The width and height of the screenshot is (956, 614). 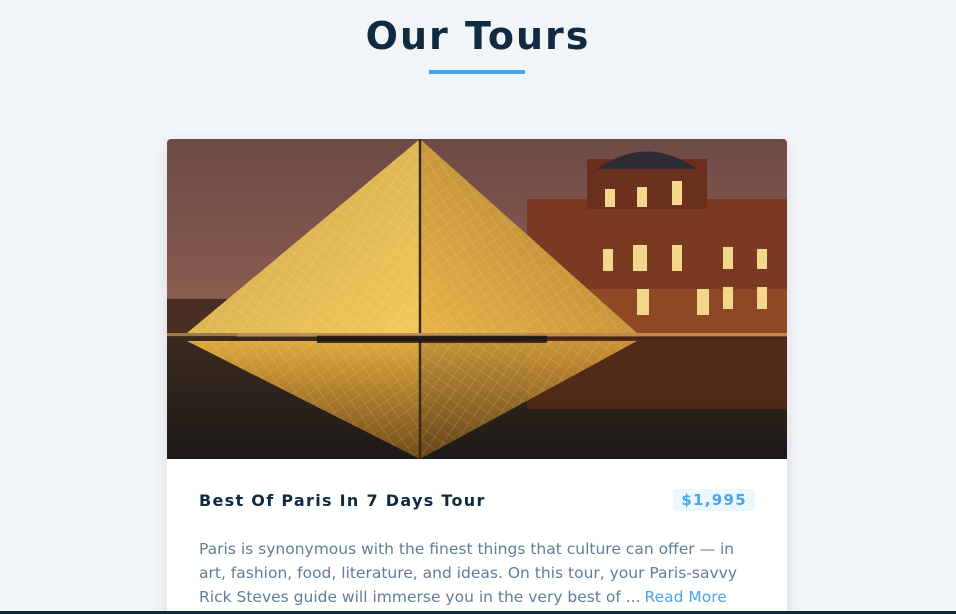 What do you see at coordinates (477, 72) in the screenshot?
I see `title-underline` at bounding box center [477, 72].